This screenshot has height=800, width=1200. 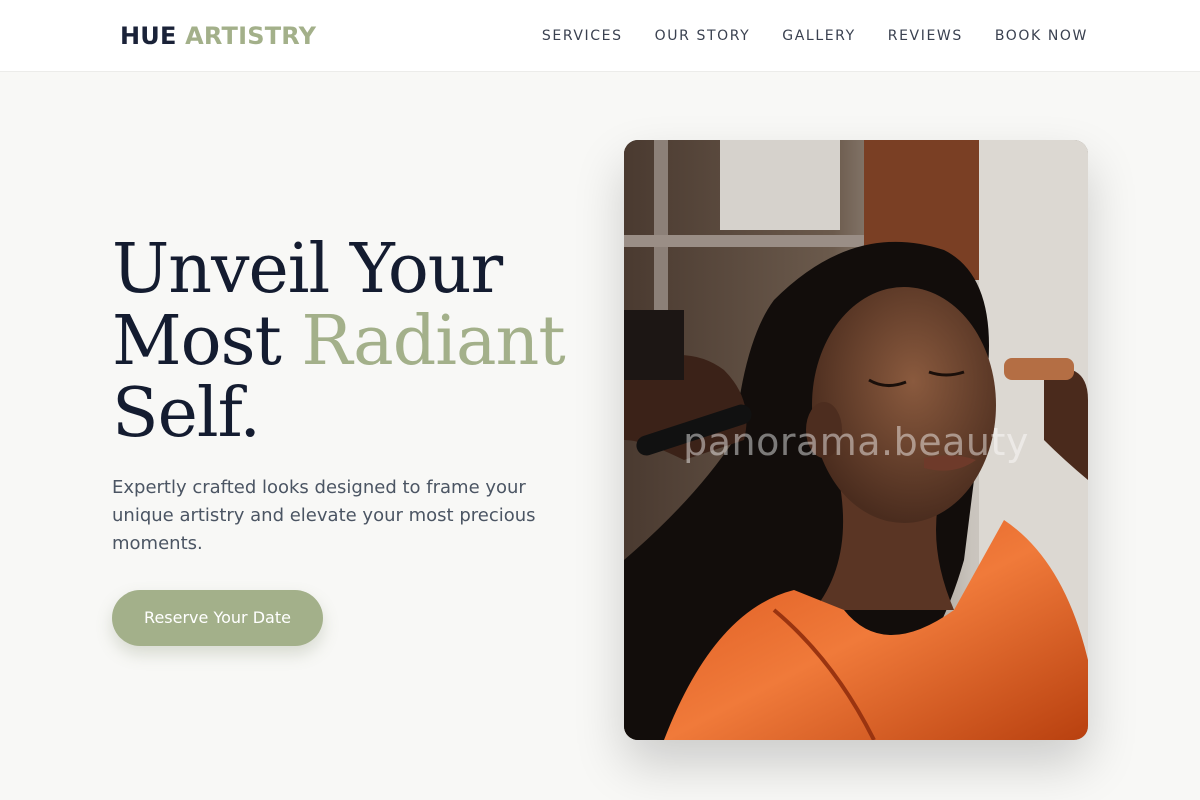 I want to click on hero-title-line-3: Self., so click(x=186, y=413).